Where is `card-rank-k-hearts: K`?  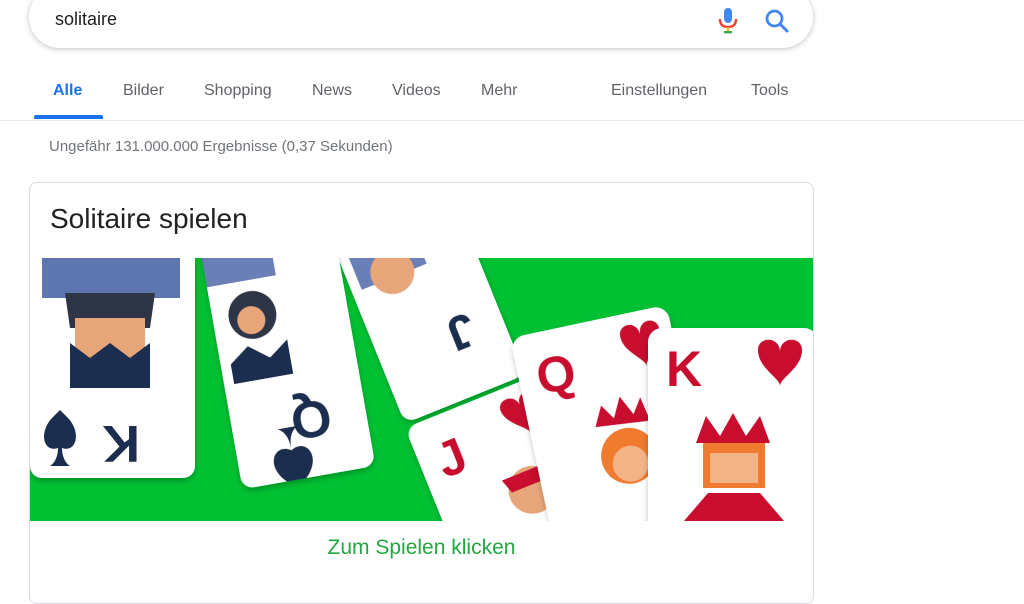
card-rank-k-hearts: K is located at coordinates (684, 369).